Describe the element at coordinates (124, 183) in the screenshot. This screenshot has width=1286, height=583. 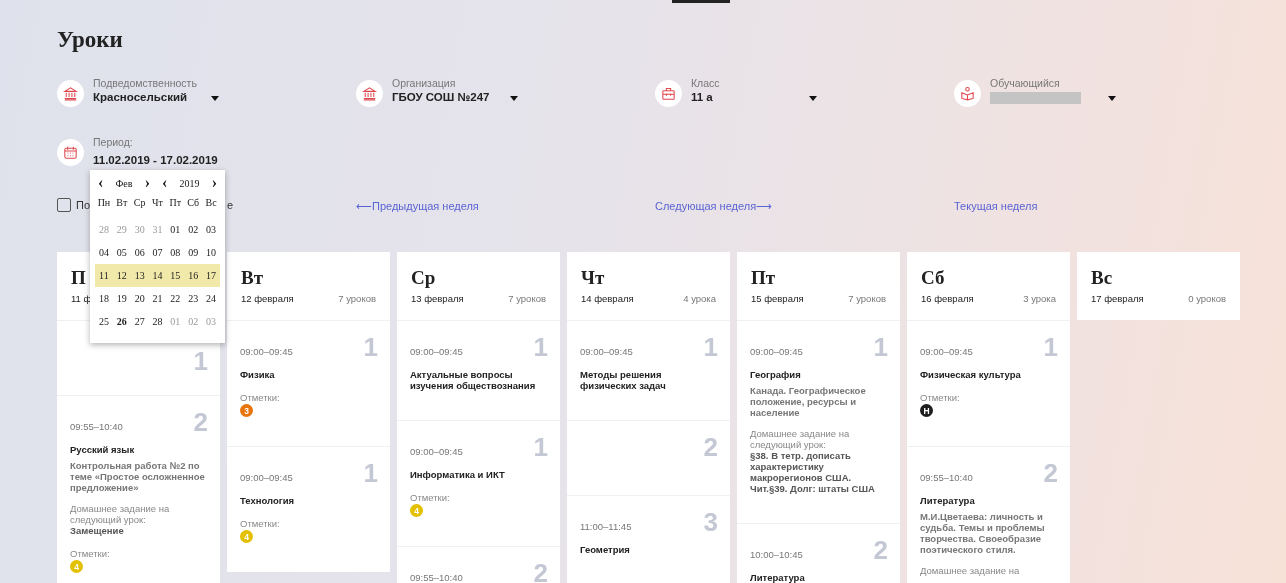
I see `month-label: Фев` at that location.